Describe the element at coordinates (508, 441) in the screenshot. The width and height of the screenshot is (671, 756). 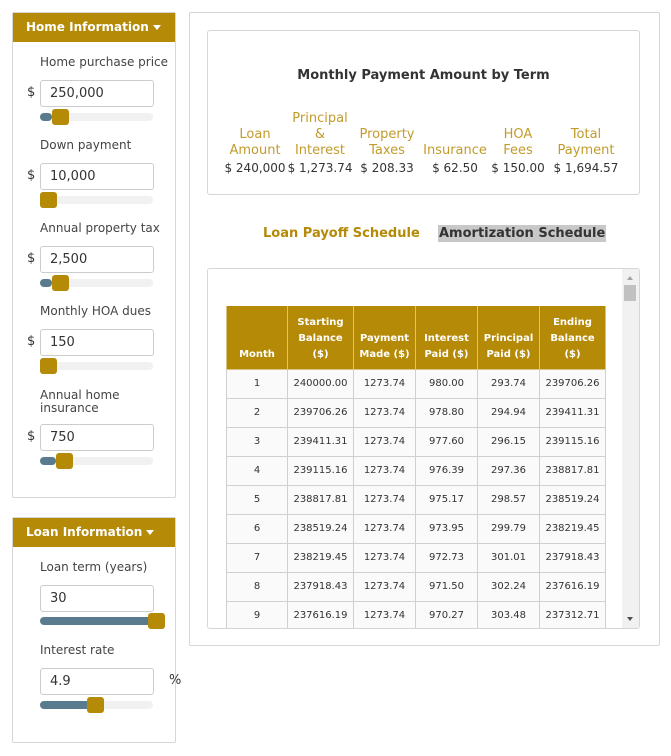
I see `table-cell: 296.15` at that location.